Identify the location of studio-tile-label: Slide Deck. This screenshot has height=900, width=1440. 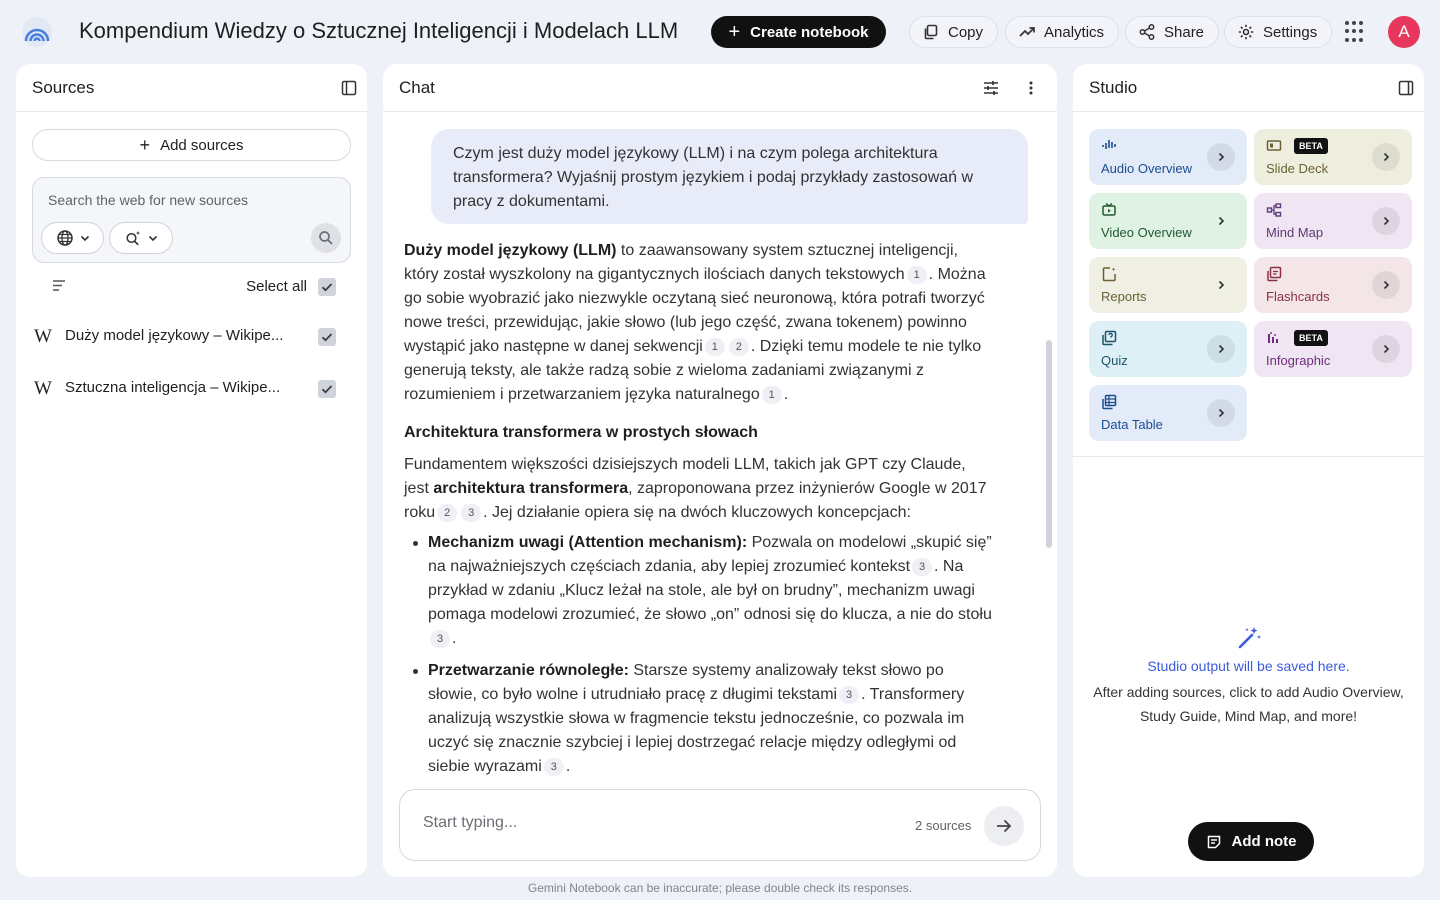
(1297, 168).